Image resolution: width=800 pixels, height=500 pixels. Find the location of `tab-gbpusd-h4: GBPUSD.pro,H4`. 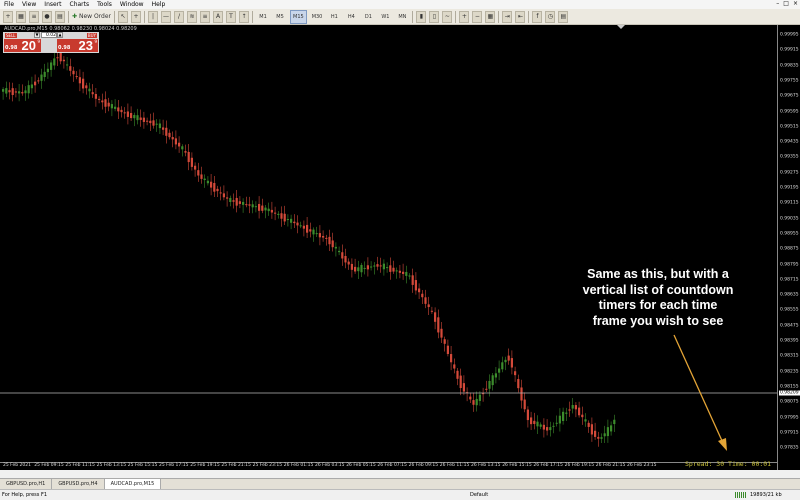

tab-gbpusd-h4: GBPUSD.pro,H4 is located at coordinates (78, 484).